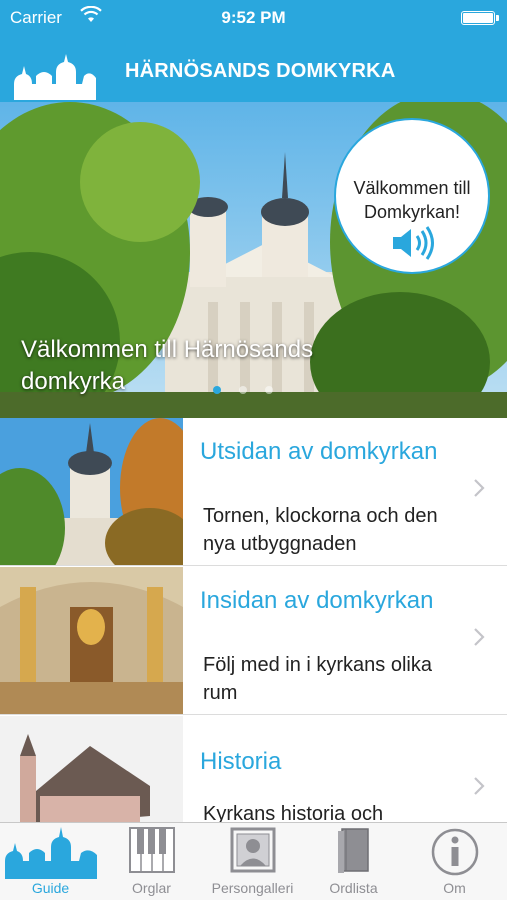  I want to click on list-item-title: Insidan av domkyrkan, so click(317, 600).